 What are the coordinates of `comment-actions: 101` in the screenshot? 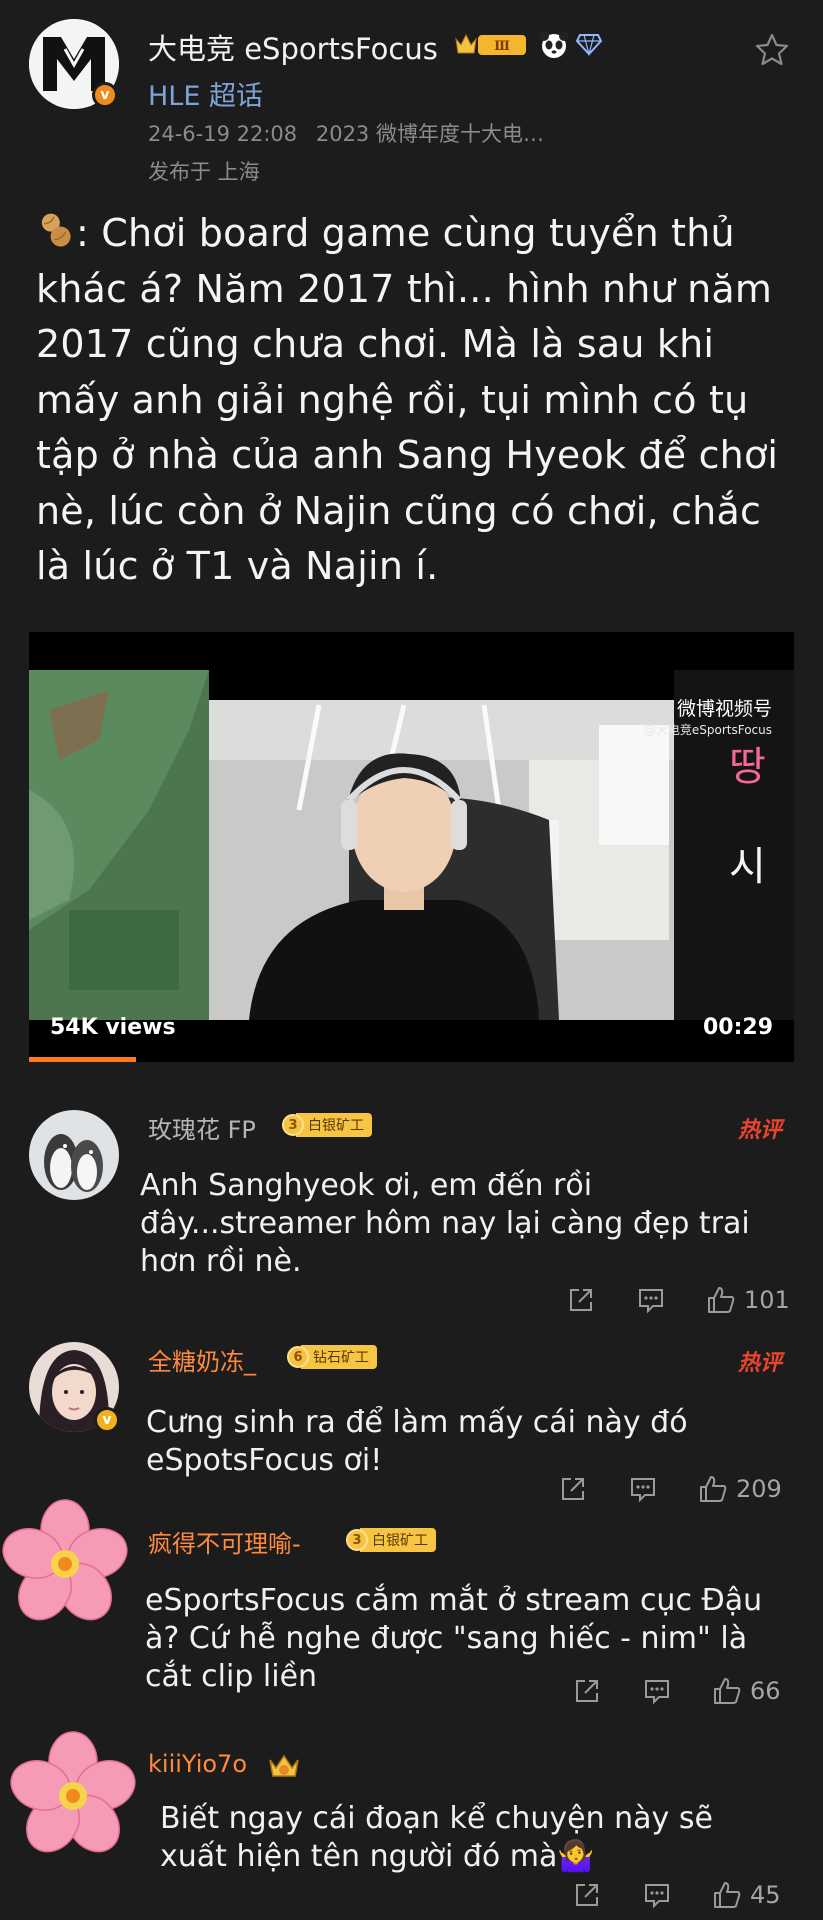 It's located at (678, 1300).